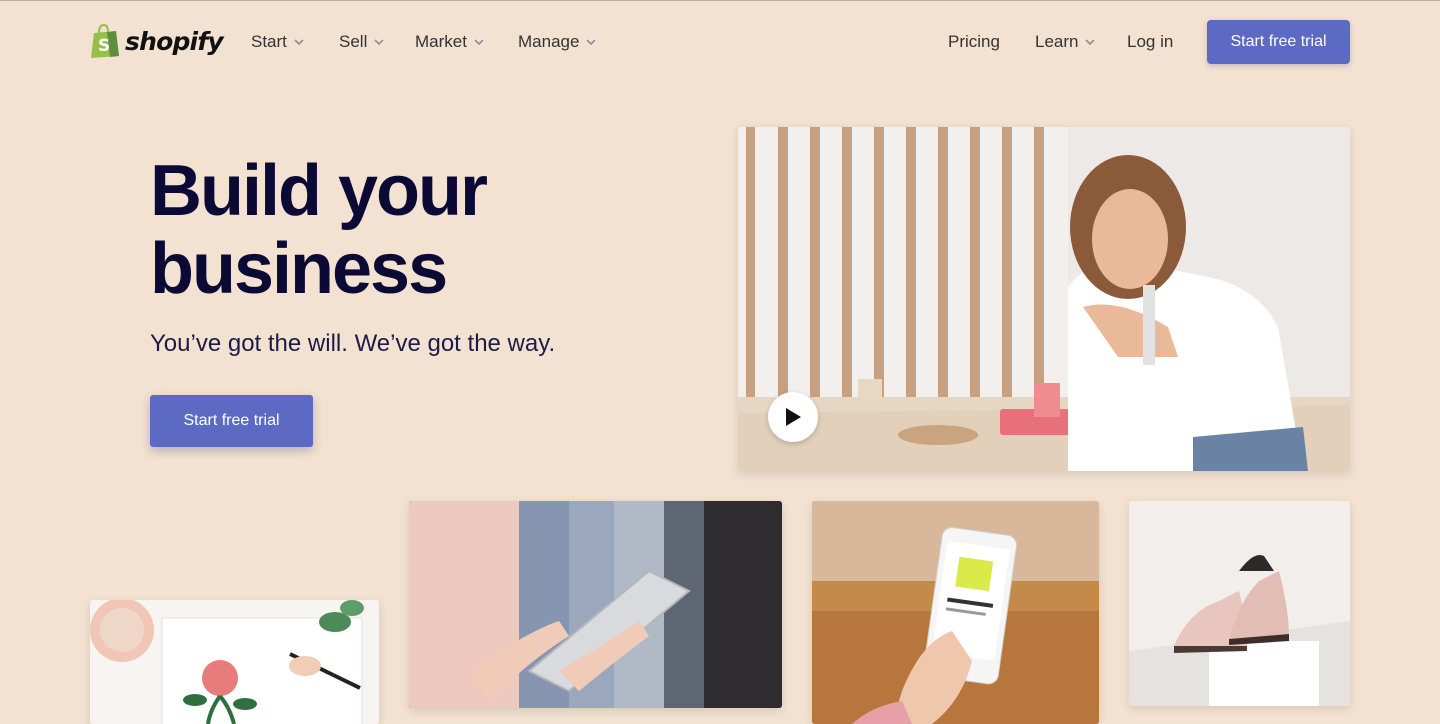 This screenshot has width=1440, height=724. I want to click on thumbnail-tablet, so click(595, 604).